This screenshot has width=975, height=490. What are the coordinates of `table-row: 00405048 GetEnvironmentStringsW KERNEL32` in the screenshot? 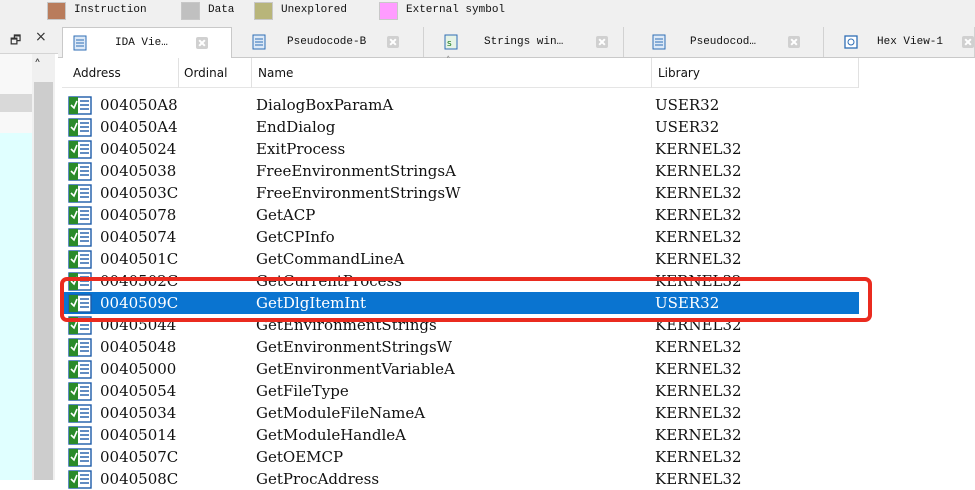 It's located at (460, 347).